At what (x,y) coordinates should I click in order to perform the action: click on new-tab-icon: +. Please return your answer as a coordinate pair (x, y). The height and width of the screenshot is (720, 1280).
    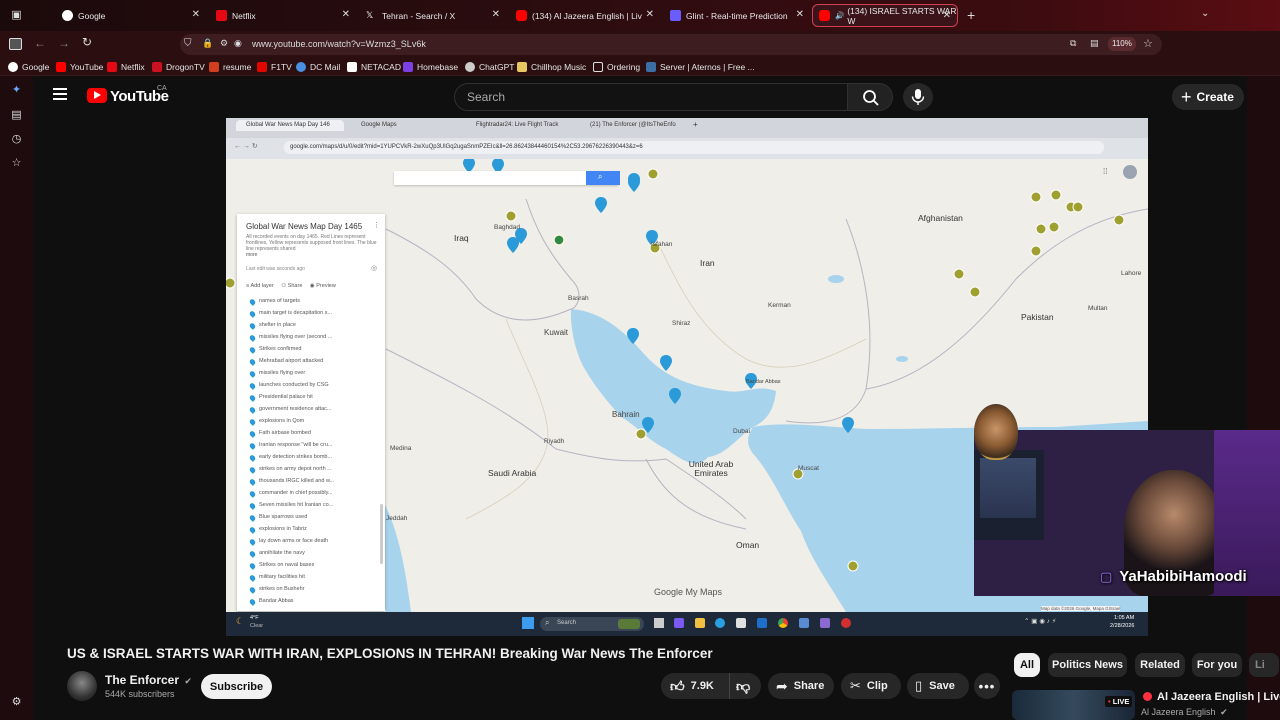
    Looking at the image, I should click on (971, 15).